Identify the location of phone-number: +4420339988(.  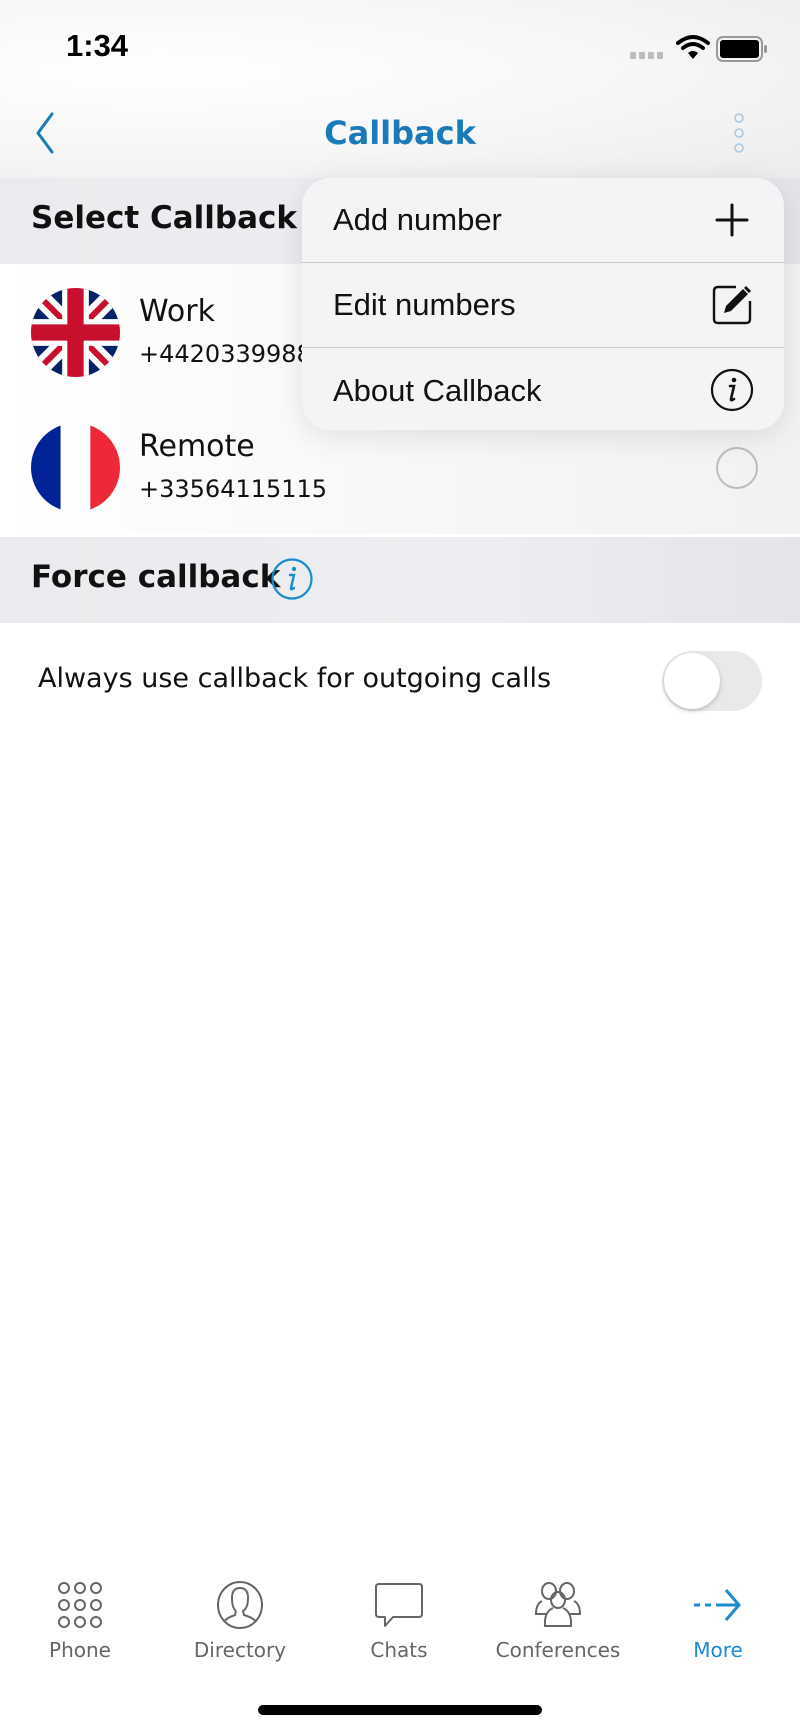
(230, 354).